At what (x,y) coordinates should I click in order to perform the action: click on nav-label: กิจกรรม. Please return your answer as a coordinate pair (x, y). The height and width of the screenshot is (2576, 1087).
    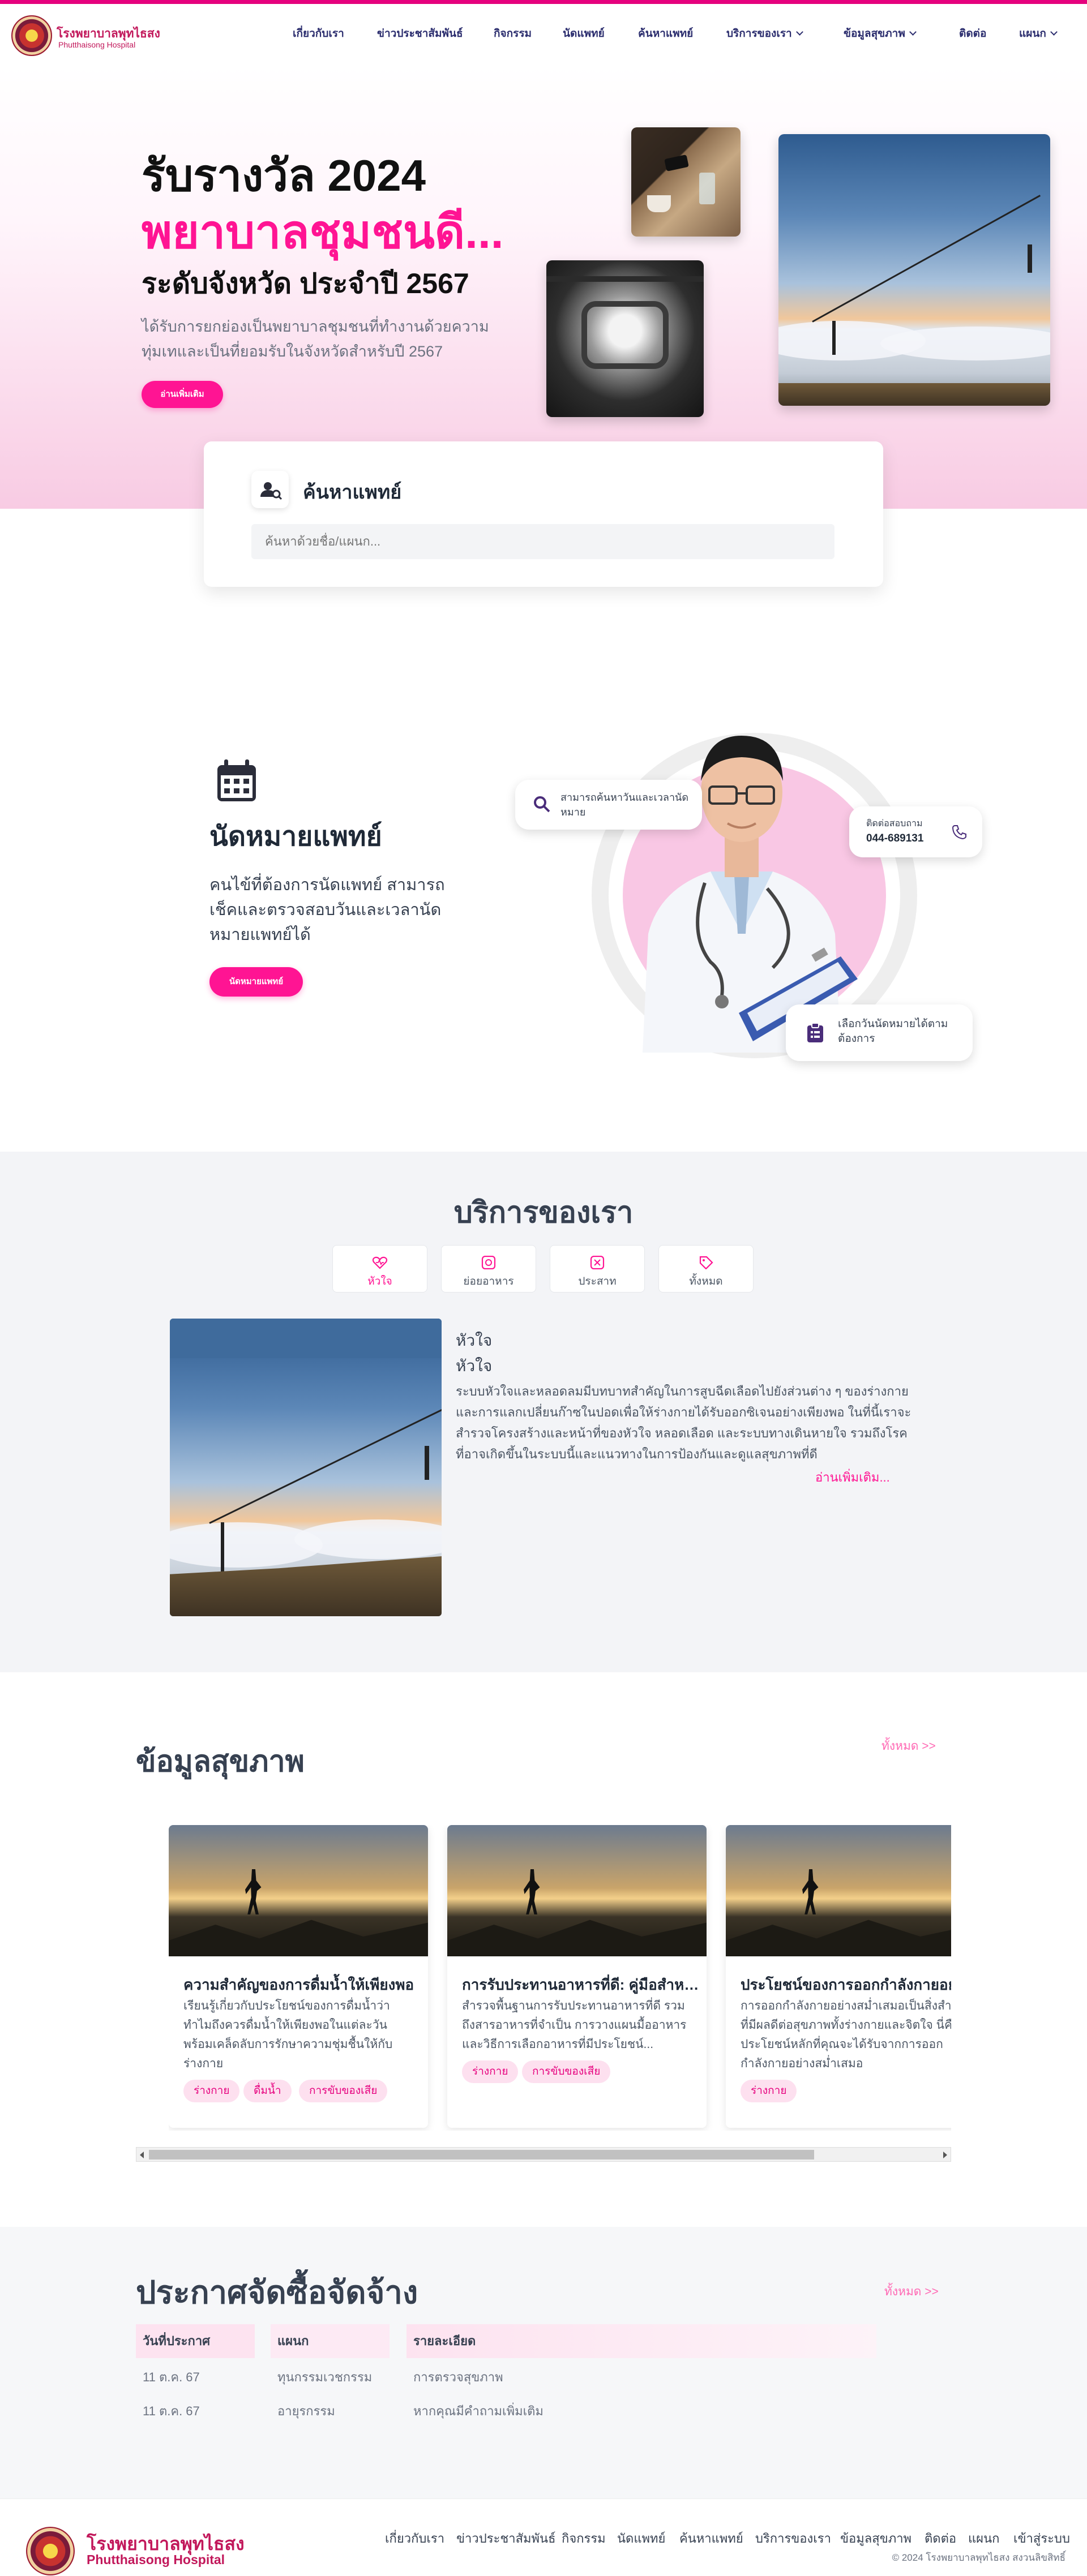
    Looking at the image, I should click on (513, 34).